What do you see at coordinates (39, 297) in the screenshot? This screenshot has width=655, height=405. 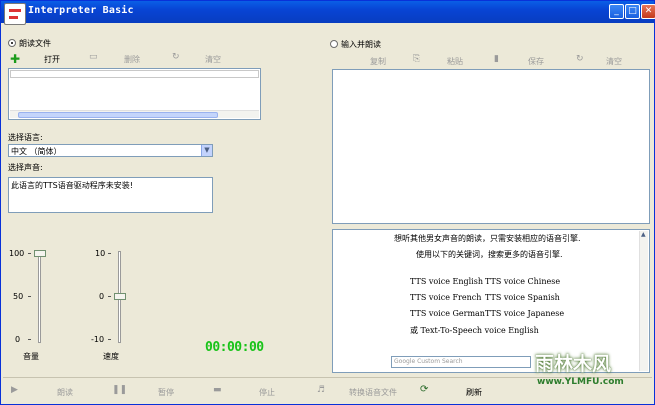 I see `volume-slider-track` at bounding box center [39, 297].